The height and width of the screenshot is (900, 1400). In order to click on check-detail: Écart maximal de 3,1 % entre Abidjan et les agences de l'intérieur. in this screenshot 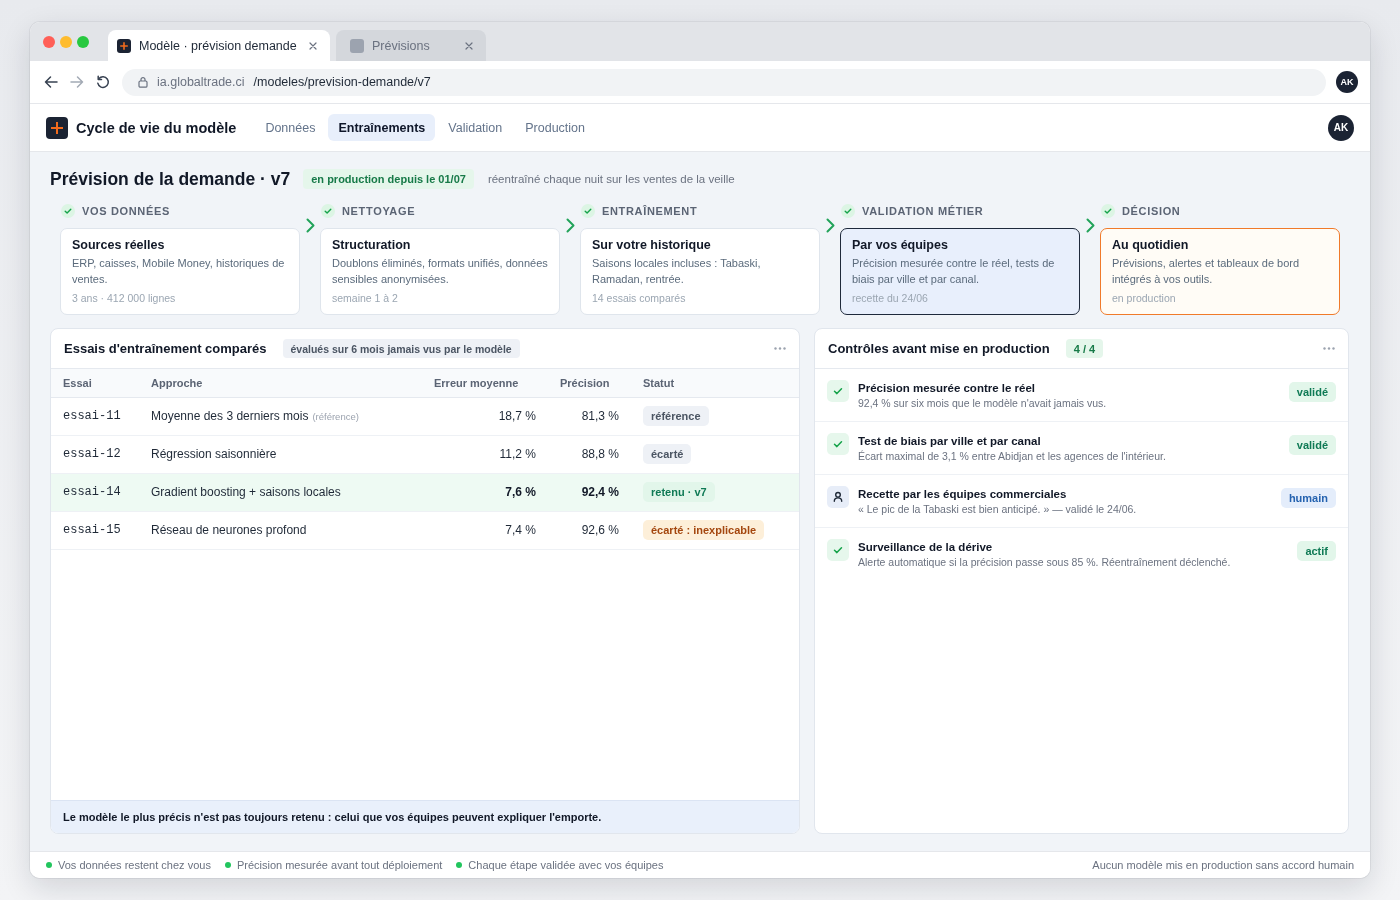, I will do `click(1012, 456)`.